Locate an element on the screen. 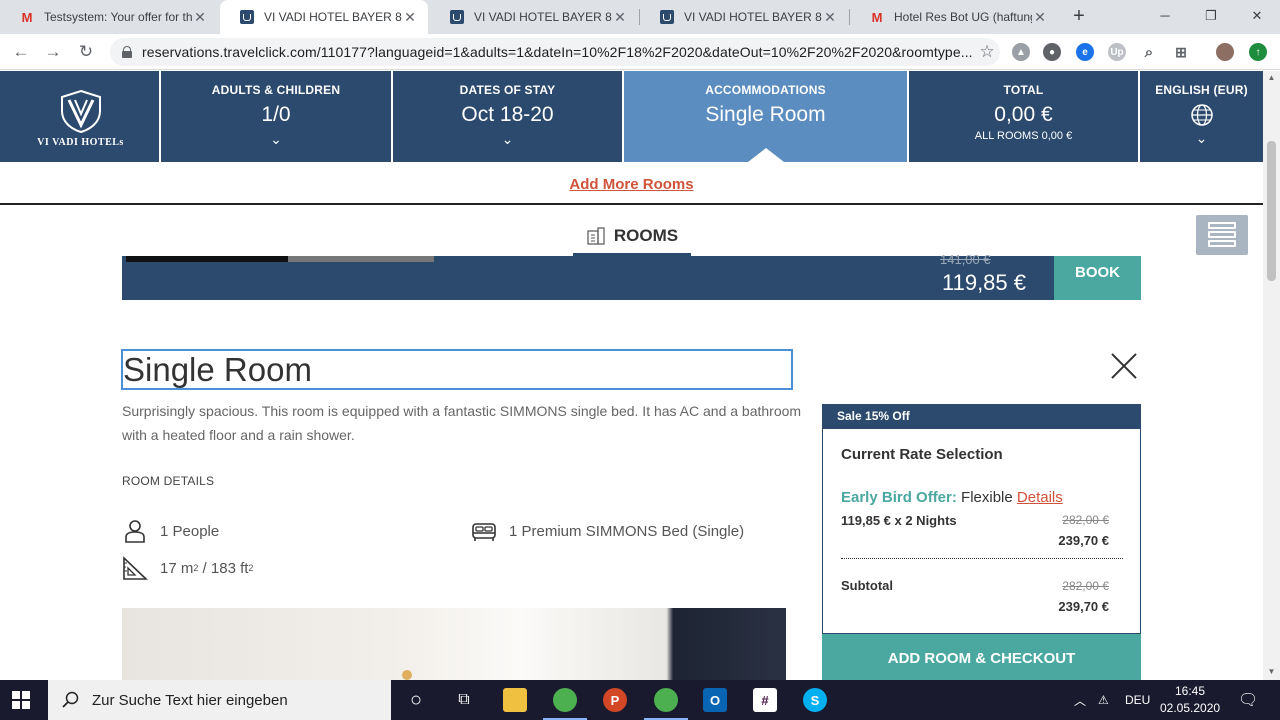 The width and height of the screenshot is (1280, 720). cortana-icon: ○ is located at coordinates (416, 700).